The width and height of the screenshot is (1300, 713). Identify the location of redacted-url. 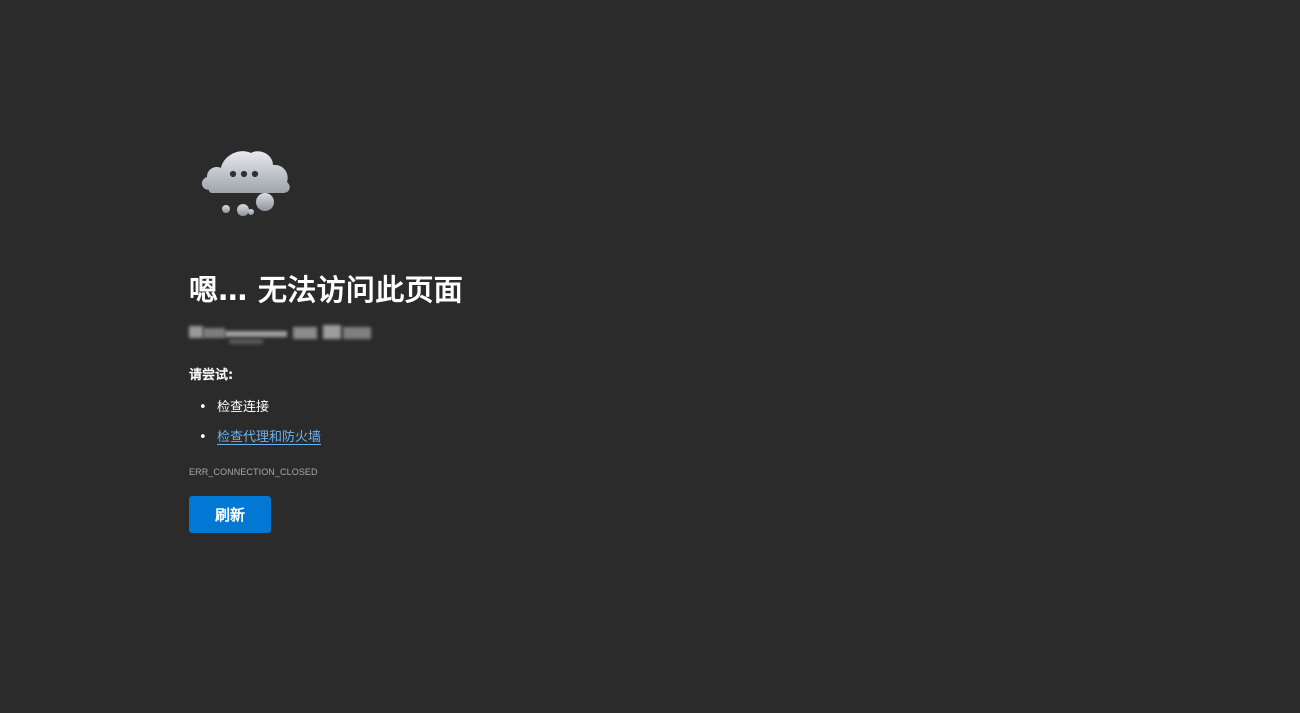
(282, 333).